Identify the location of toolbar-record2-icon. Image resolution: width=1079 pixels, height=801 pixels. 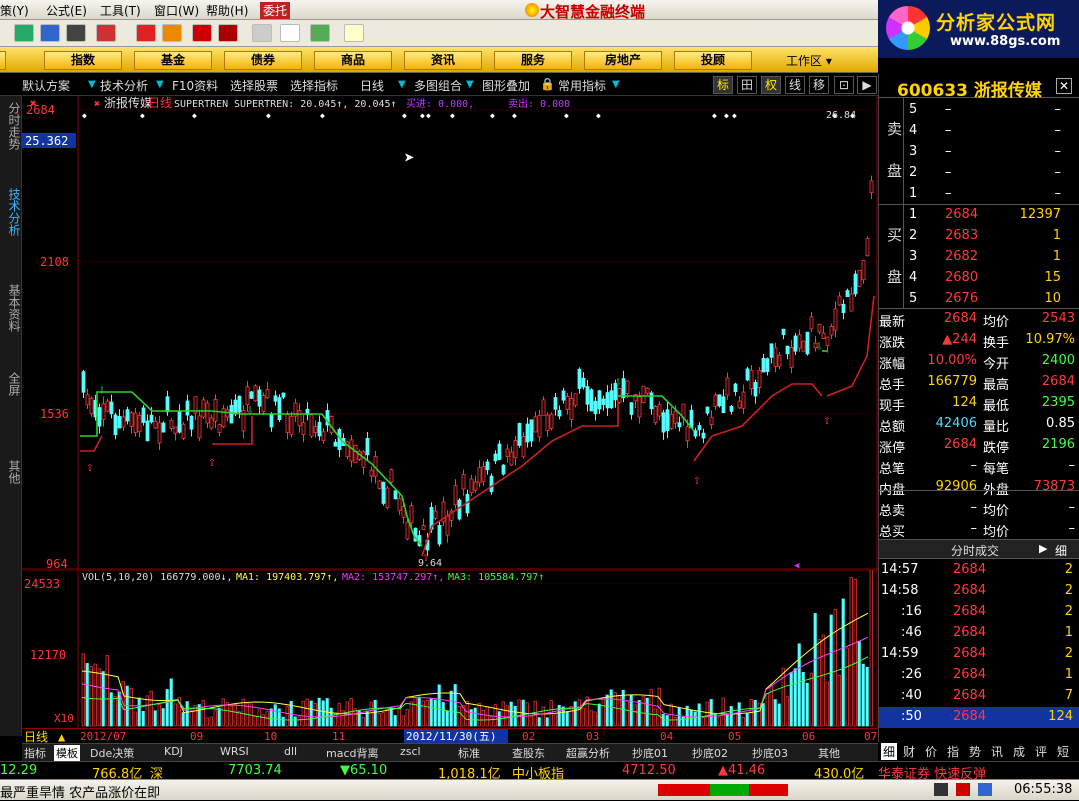
(228, 33).